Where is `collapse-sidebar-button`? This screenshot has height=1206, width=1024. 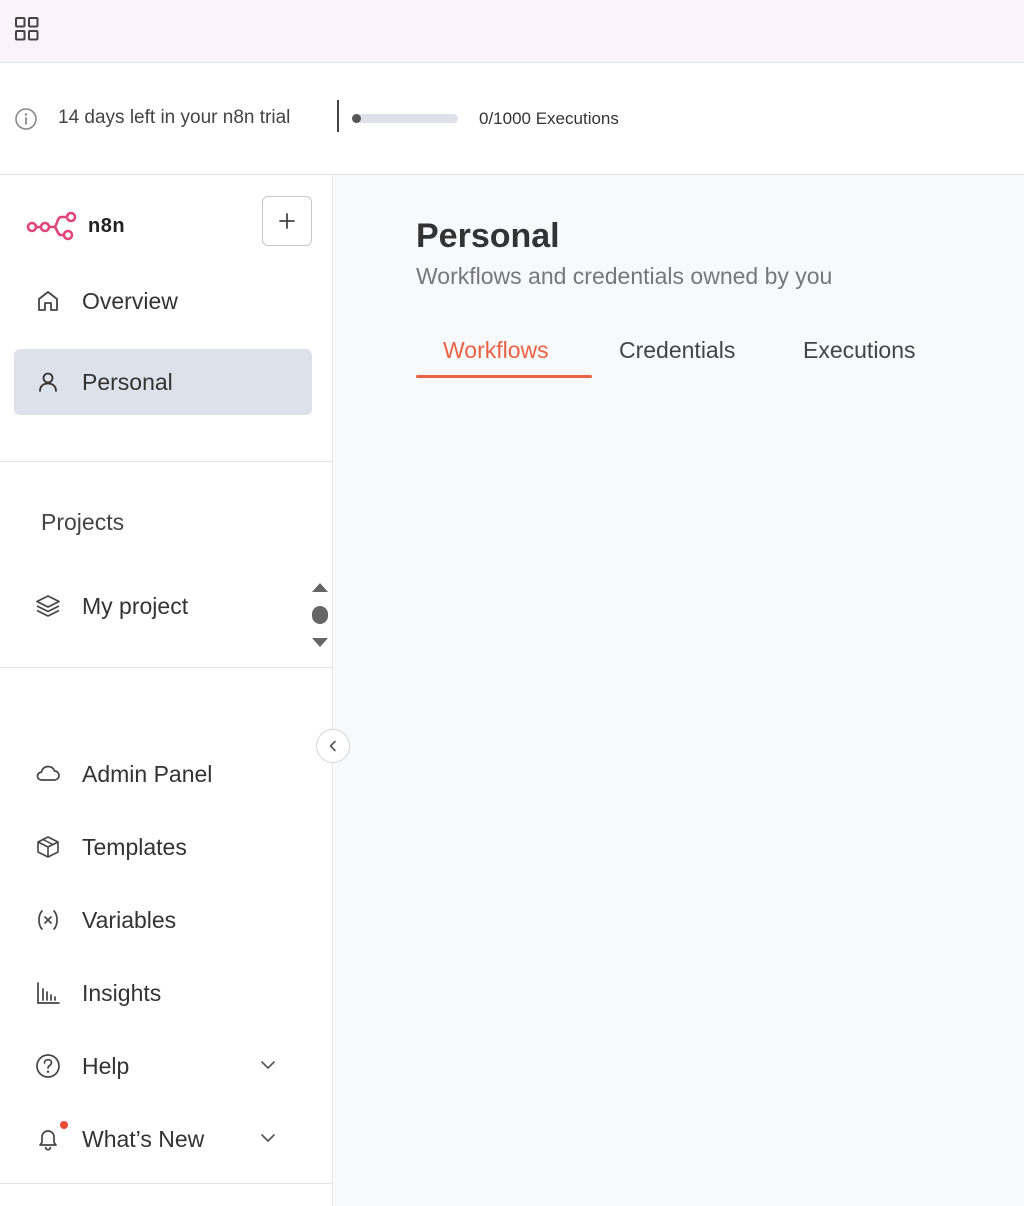
collapse-sidebar-button is located at coordinates (333, 746).